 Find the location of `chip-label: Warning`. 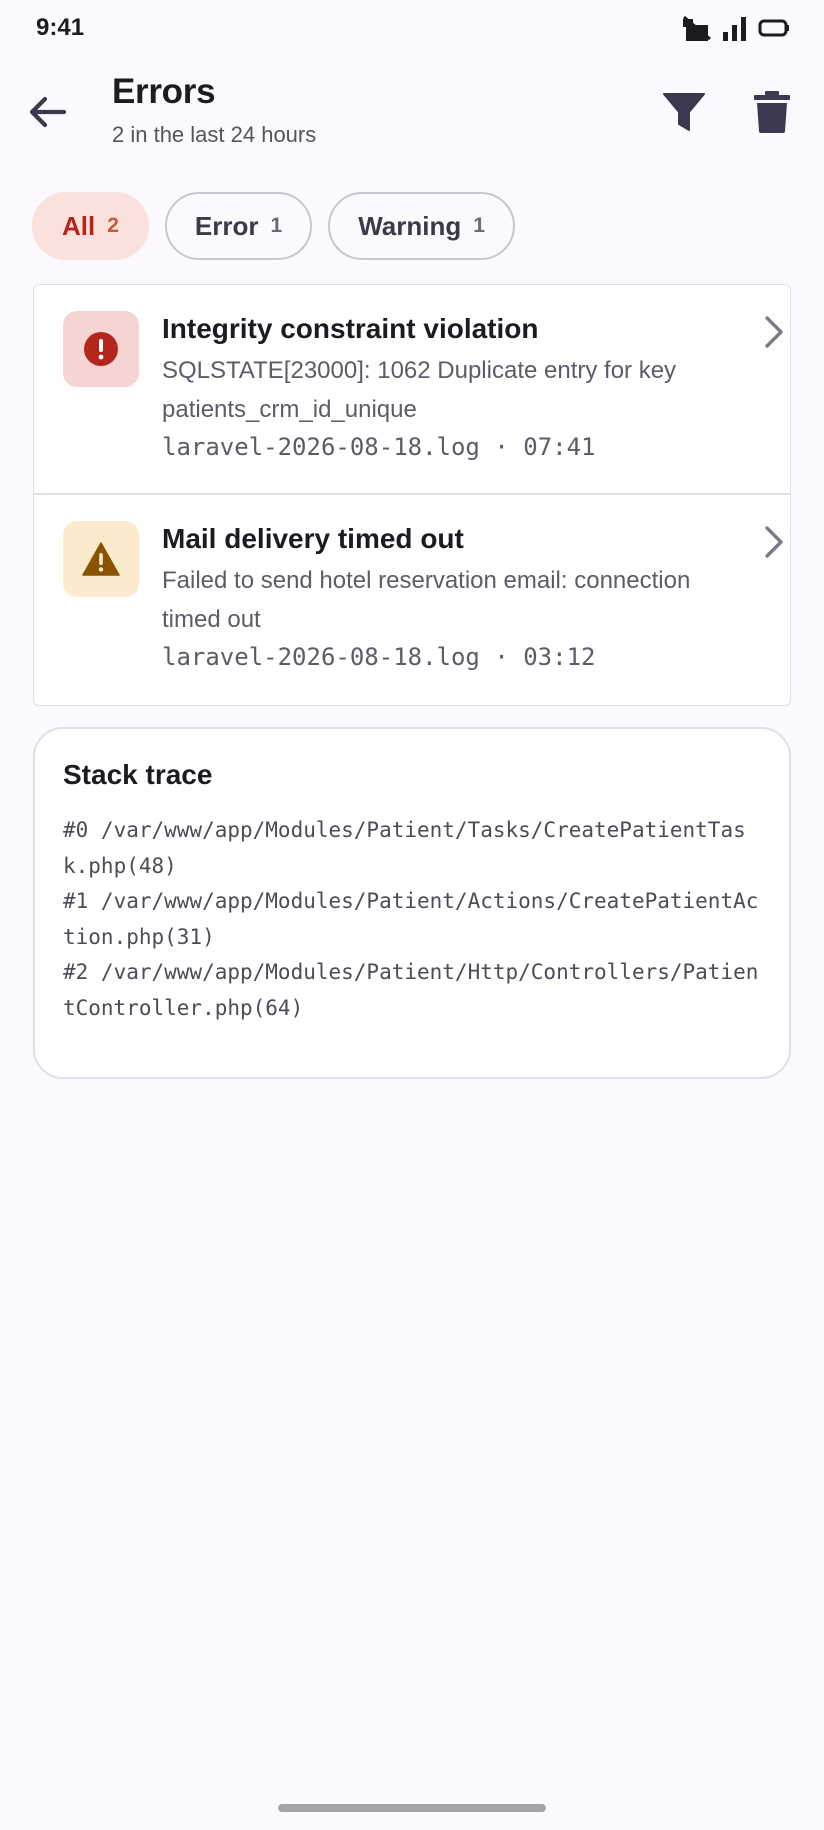

chip-label: Warning is located at coordinates (410, 225).